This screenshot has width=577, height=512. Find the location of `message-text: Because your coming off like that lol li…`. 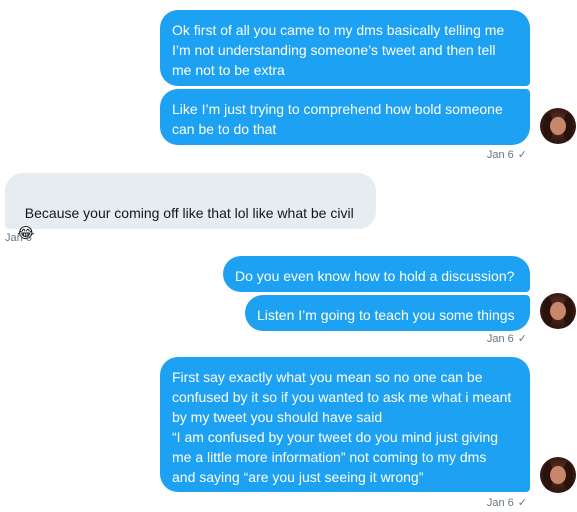

message-text: Because your coming off like that lol li… is located at coordinates (189, 213).